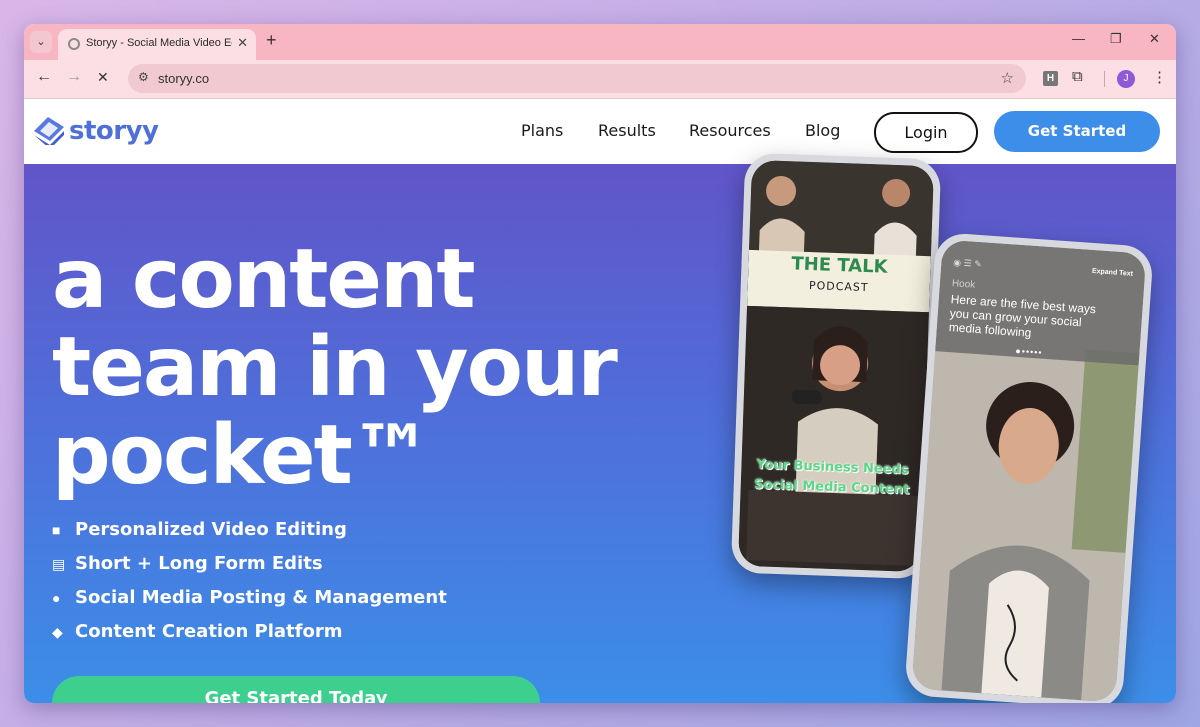 The height and width of the screenshot is (727, 1200). Describe the element at coordinates (264, 279) in the screenshot. I see `headline-line: a content` at that location.